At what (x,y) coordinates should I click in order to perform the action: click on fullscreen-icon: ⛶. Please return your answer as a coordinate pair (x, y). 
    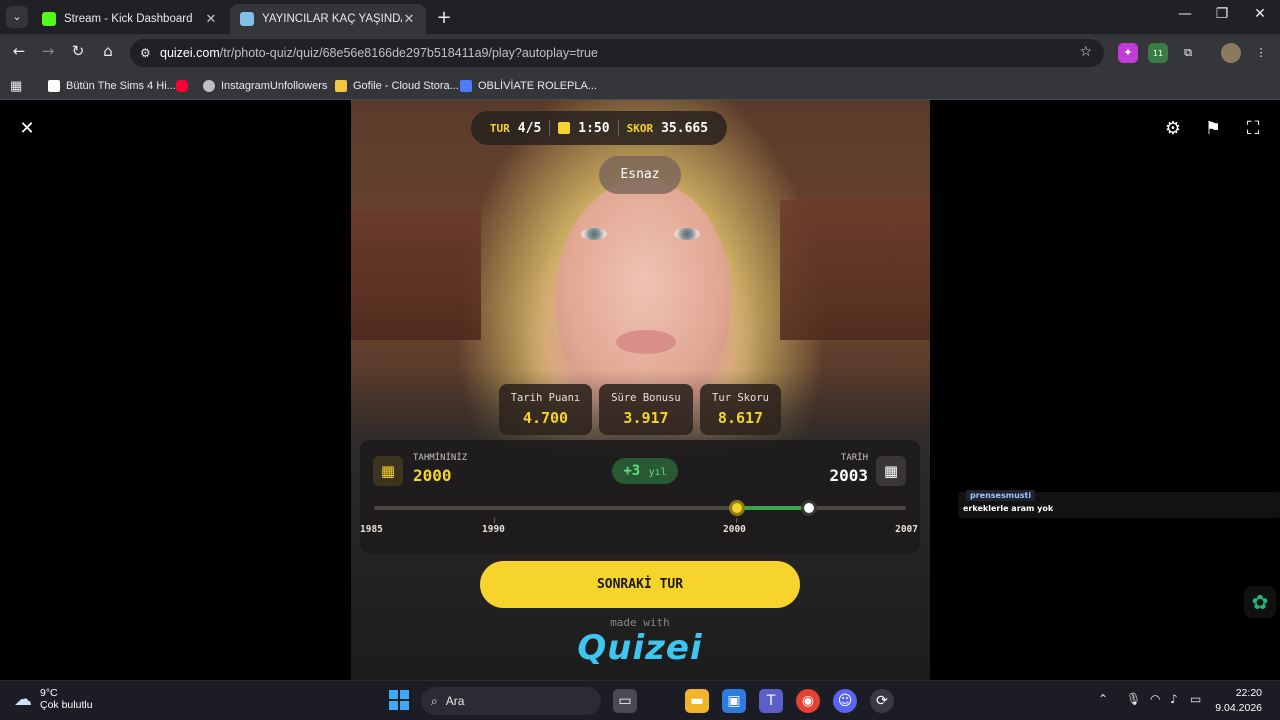
    Looking at the image, I should click on (1253, 128).